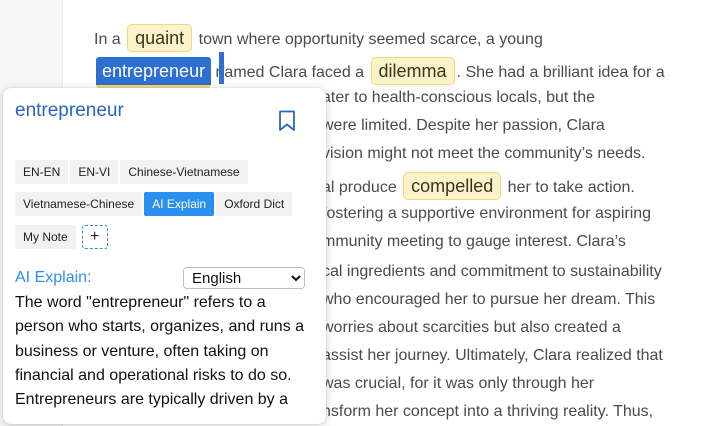 The width and height of the screenshot is (707, 426). What do you see at coordinates (290, 72) in the screenshot?
I see `text-span: named Clara faced a` at bounding box center [290, 72].